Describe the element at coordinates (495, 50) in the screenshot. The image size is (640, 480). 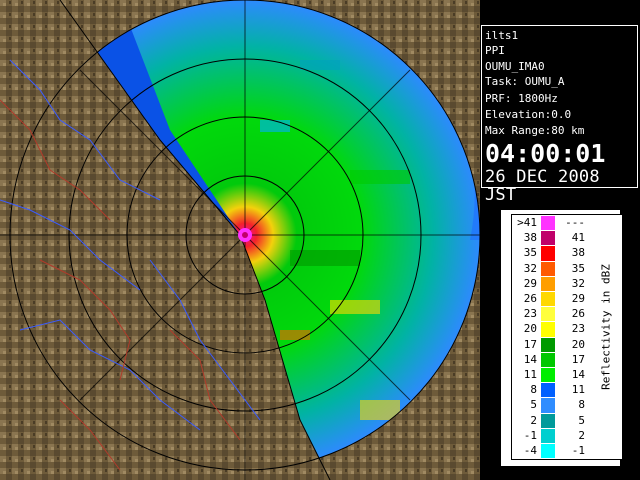
I see `scan-mode: PPI` at that location.